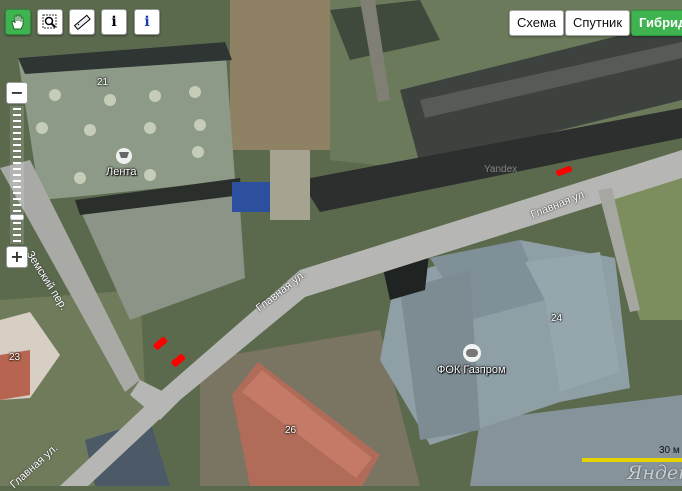 This screenshot has width=682, height=491. What do you see at coordinates (17, 257) in the screenshot?
I see `zoom-in-button: +` at bounding box center [17, 257].